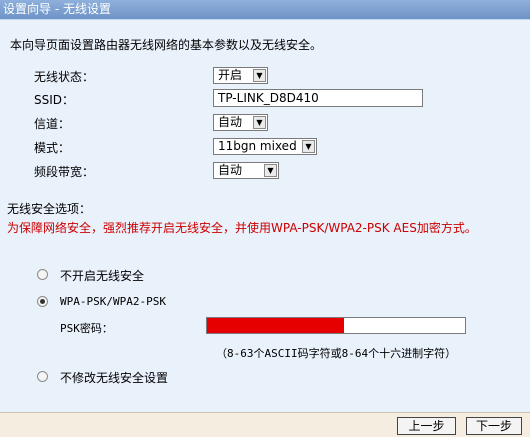  Describe the element at coordinates (64, 77) in the screenshot. I see `wireless-status-label: 无线状态：` at that location.